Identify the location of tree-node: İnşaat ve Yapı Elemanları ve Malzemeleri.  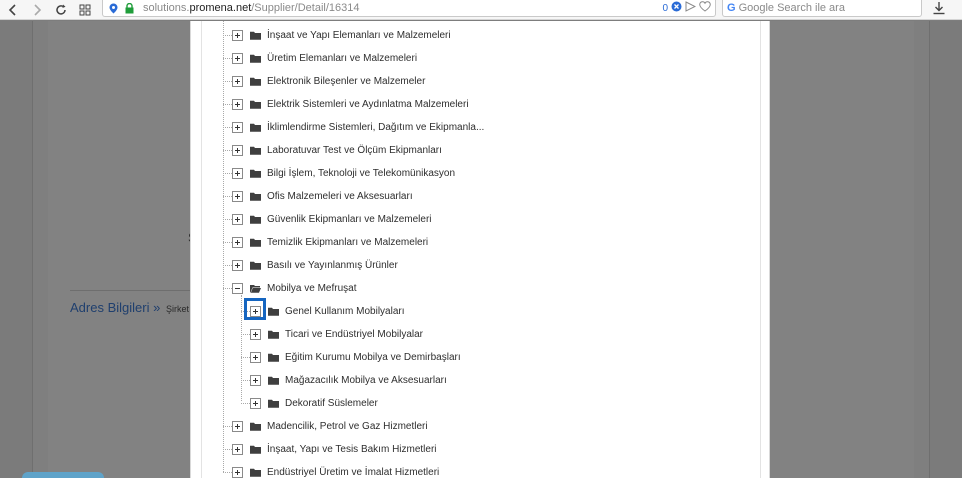
(341, 35).